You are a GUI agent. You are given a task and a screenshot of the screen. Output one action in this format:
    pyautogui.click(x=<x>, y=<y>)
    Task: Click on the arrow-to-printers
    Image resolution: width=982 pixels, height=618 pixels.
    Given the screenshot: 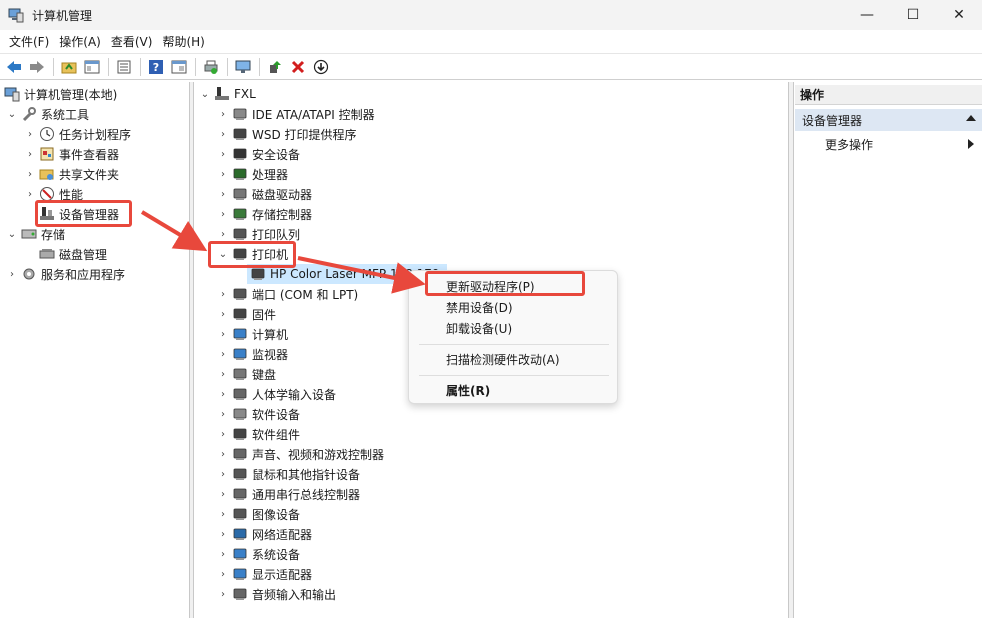 What is the action you would take?
    pyautogui.click(x=174, y=231)
    